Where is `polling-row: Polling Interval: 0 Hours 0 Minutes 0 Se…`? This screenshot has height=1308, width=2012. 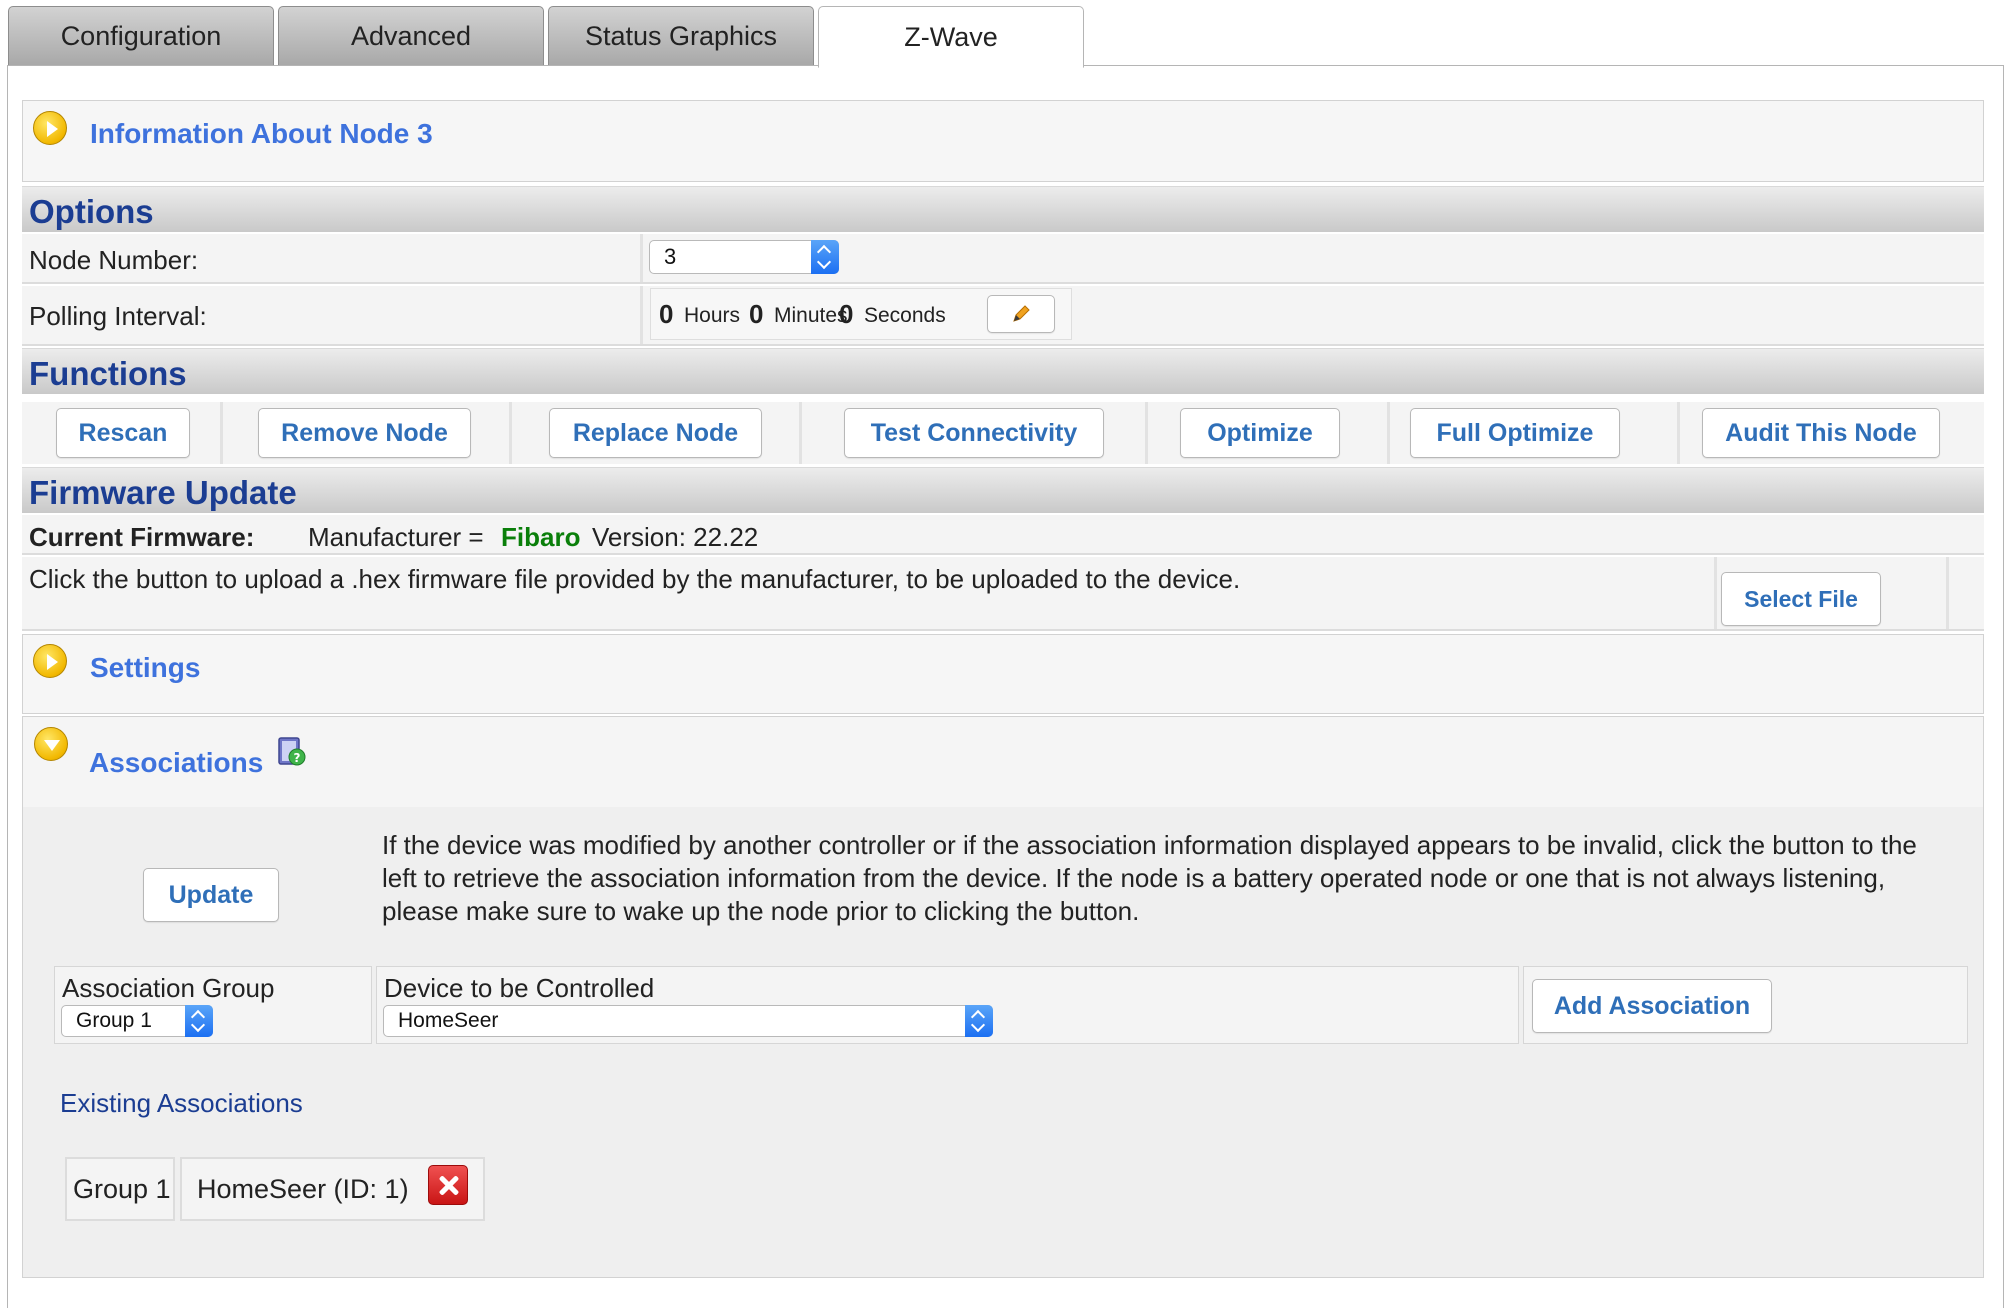 polling-row: Polling Interval: 0 Hours 0 Minutes 0 Se… is located at coordinates (1003, 316).